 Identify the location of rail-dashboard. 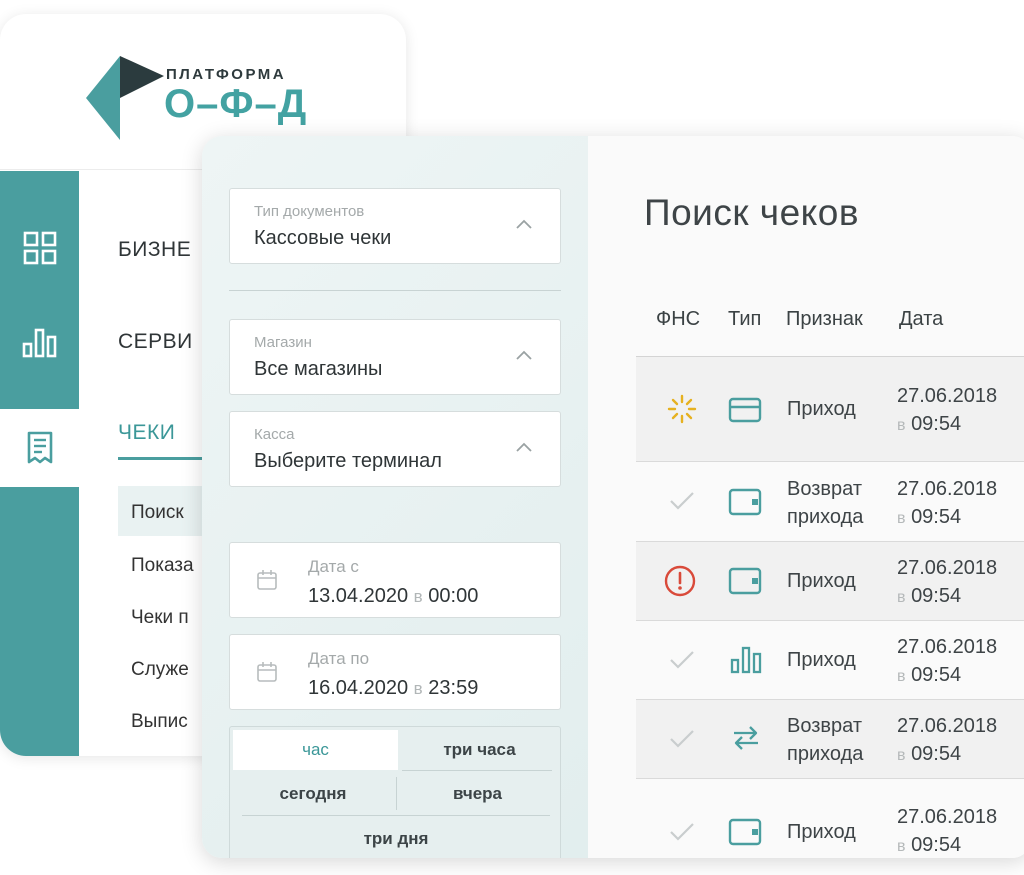
(39, 248).